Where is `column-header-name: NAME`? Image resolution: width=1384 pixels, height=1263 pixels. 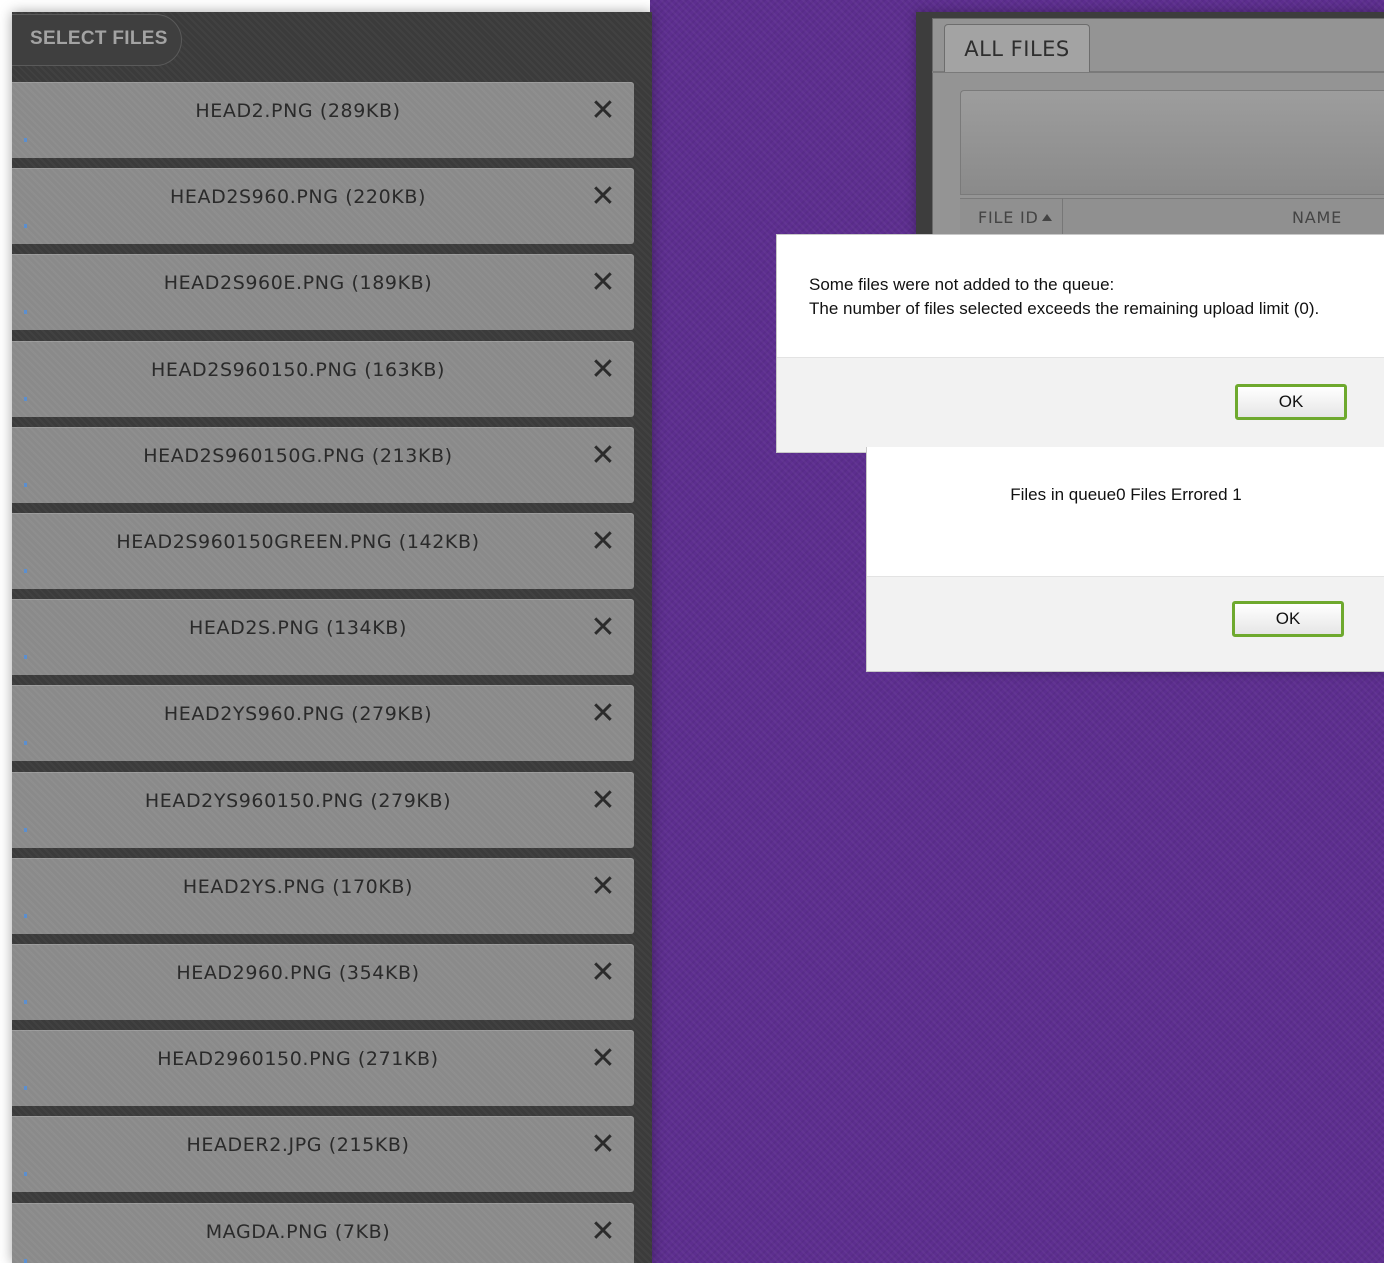 column-header-name: NAME is located at coordinates (1317, 217).